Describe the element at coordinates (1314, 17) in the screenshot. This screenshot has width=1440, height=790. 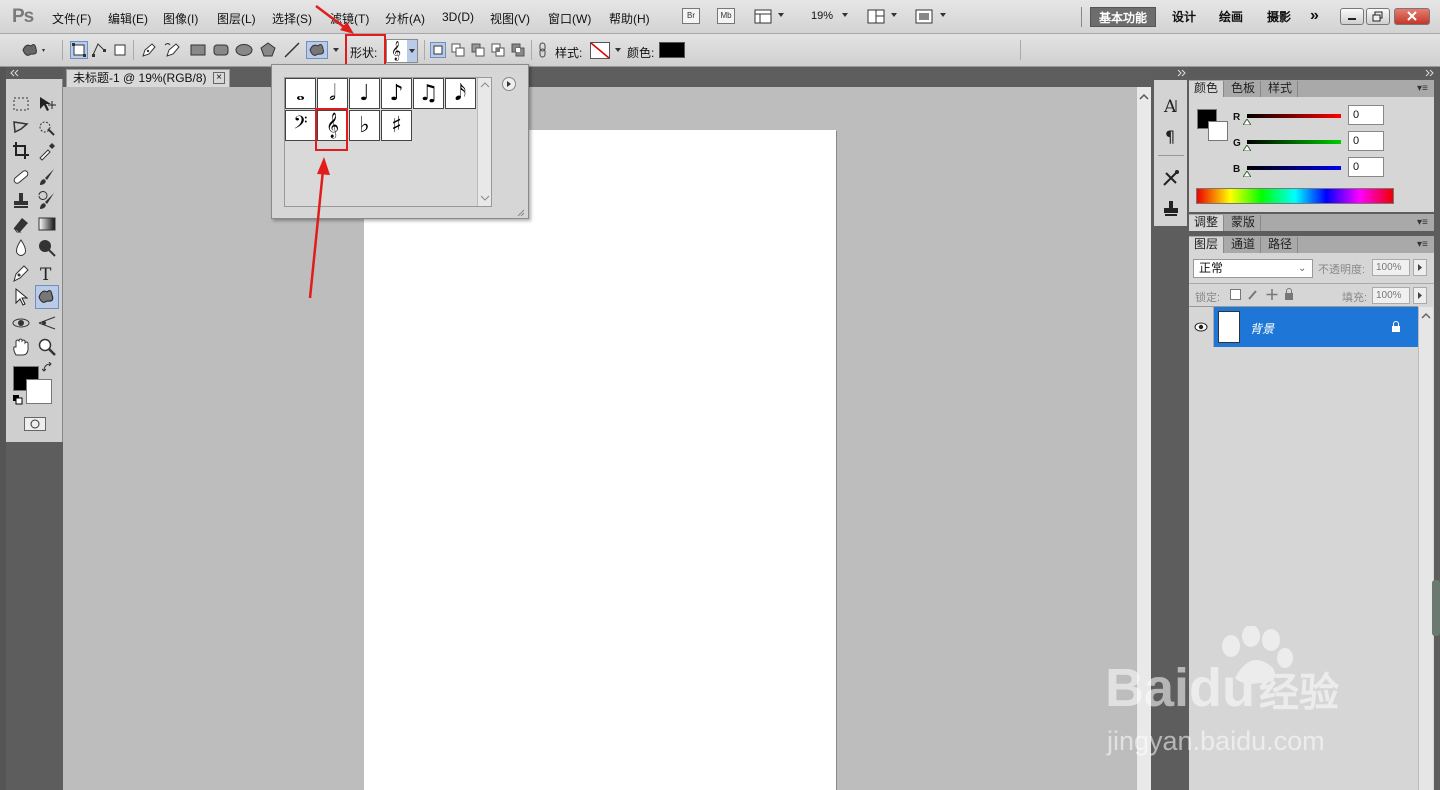
I see `more-workspaces-icon: »` at that location.